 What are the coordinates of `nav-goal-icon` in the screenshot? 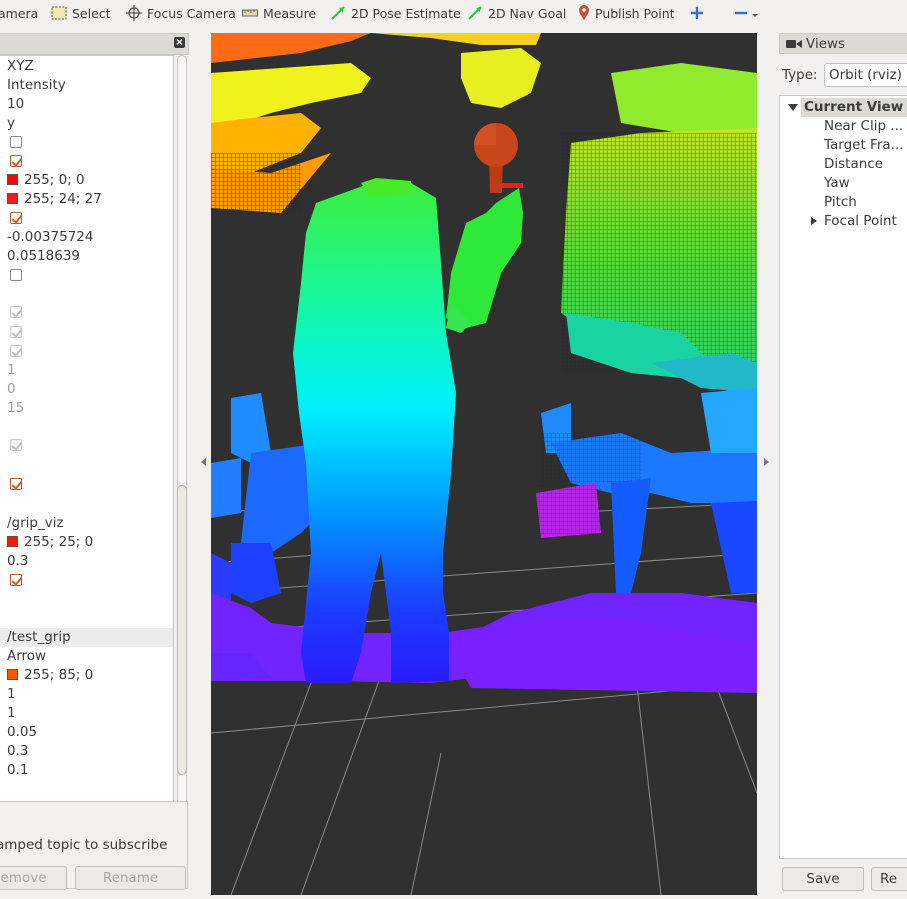 It's located at (475, 13).